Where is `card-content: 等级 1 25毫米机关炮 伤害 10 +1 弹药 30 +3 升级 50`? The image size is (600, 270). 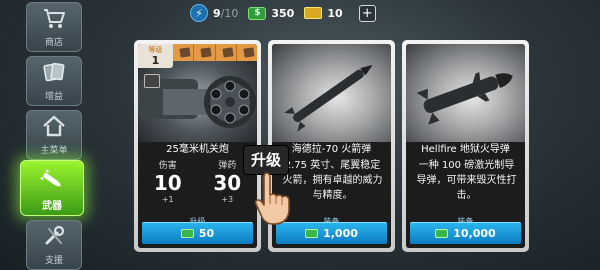
card-content: 等级 1 25毫米机关炮 伤害 10 +1 弹药 30 +3 升级 50 is located at coordinates (197, 146).